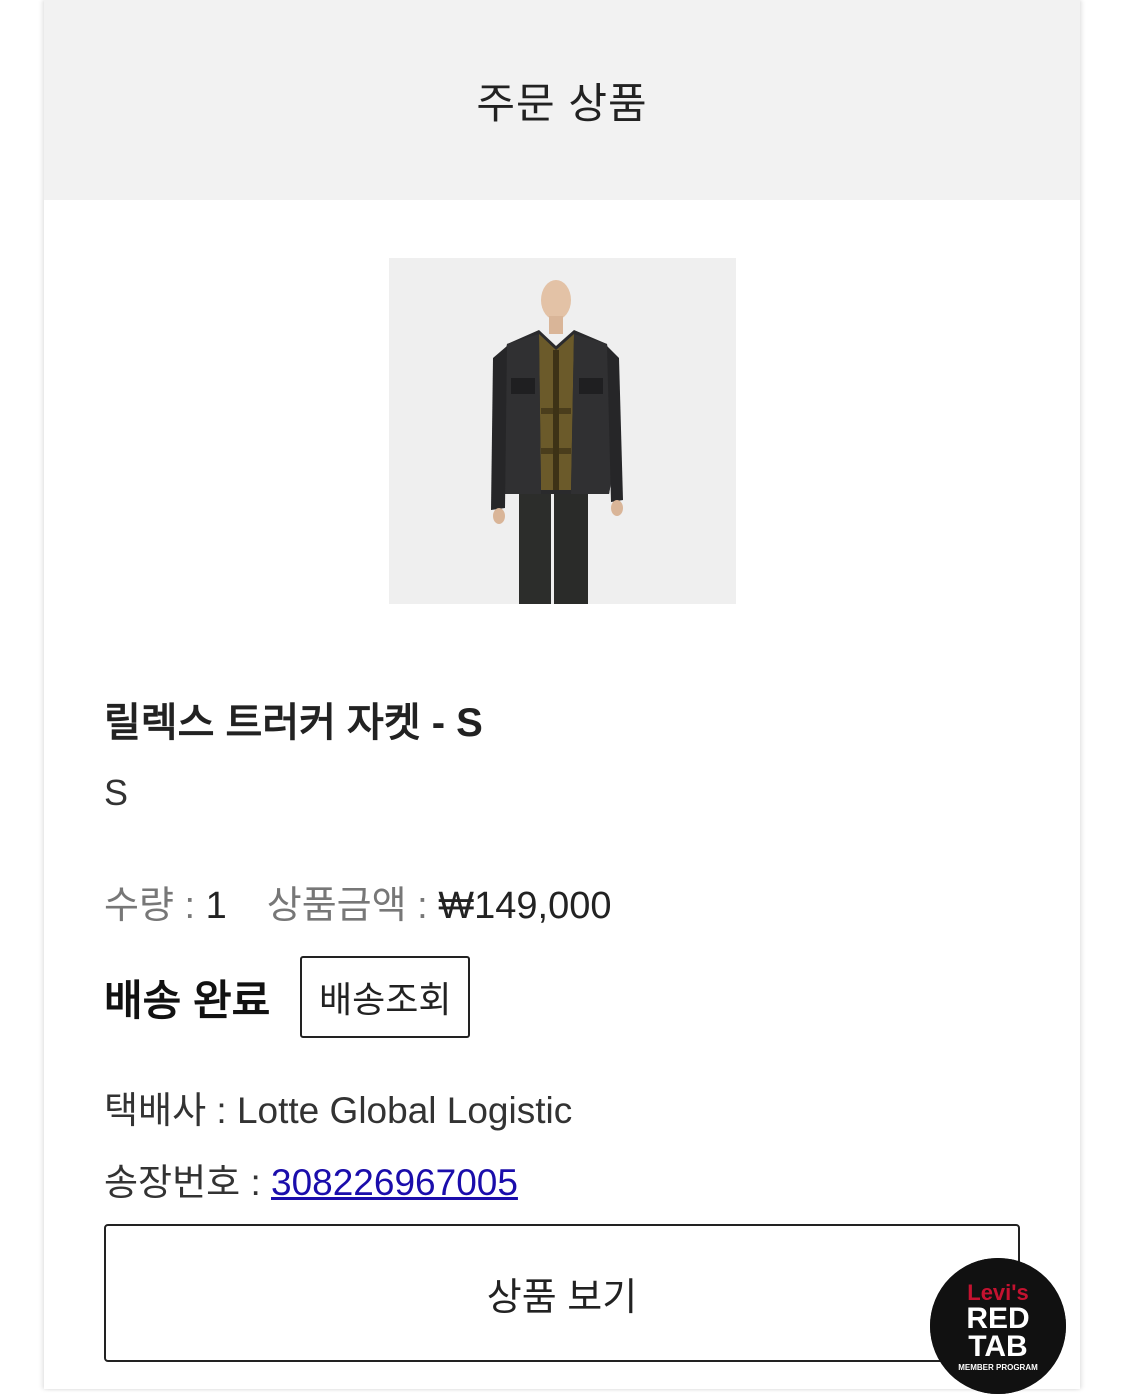 This screenshot has width=1125, height=1394. What do you see at coordinates (394, 1182) in the screenshot?
I see `invoice-number-link: 308226967005` at bounding box center [394, 1182].